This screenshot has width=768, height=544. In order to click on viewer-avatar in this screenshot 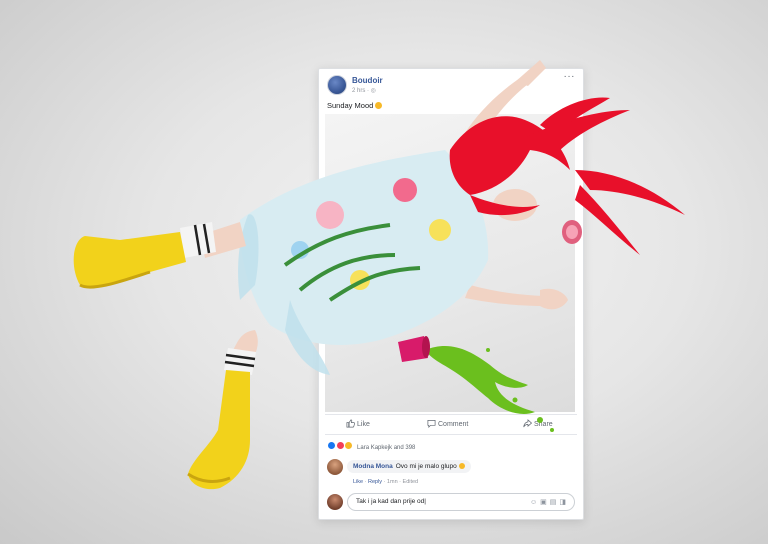, I will do `click(335, 502)`.